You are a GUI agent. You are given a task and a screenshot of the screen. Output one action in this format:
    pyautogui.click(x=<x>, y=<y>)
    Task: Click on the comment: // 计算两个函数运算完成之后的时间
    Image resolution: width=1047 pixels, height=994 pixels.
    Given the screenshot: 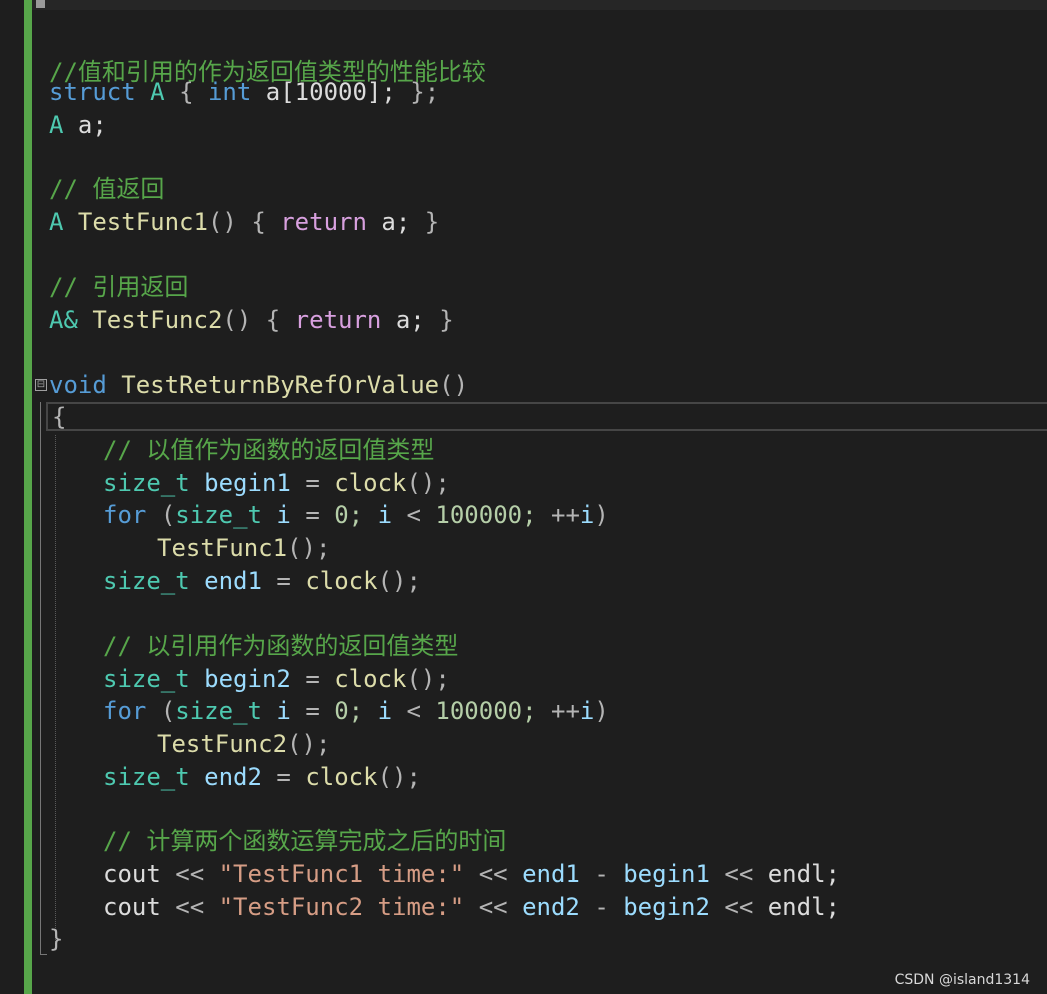 What is the action you would take?
    pyautogui.click(x=305, y=841)
    